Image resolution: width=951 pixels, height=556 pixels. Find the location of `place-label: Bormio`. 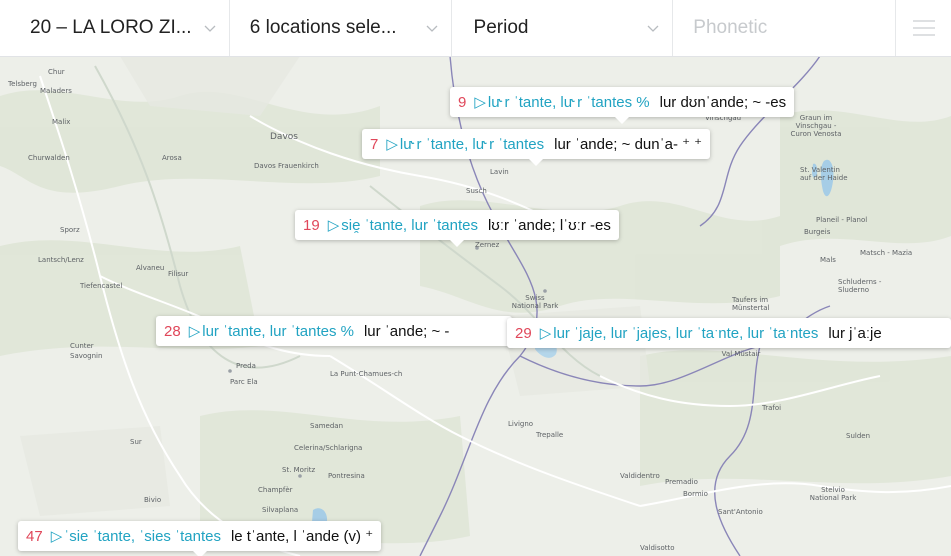

place-label: Bormio is located at coordinates (695, 494).